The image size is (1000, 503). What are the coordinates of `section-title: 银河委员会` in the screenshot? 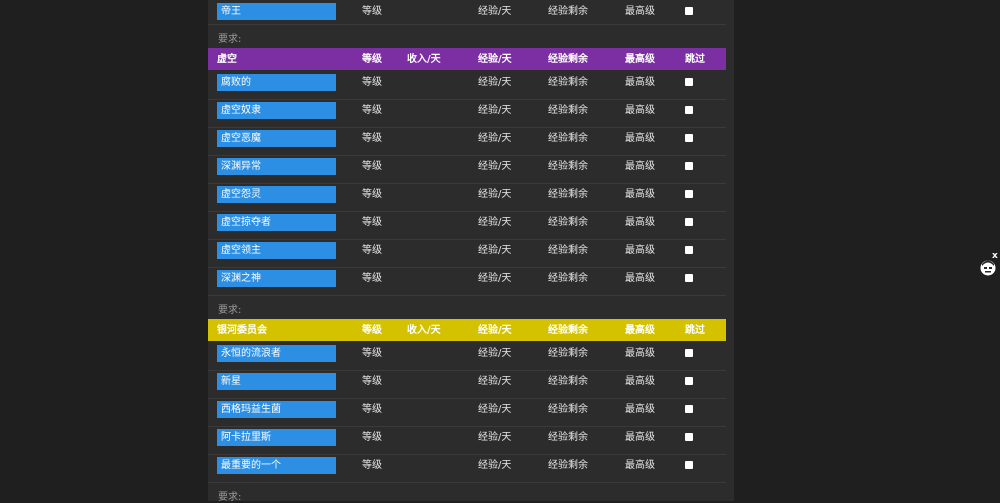 It's located at (242, 330).